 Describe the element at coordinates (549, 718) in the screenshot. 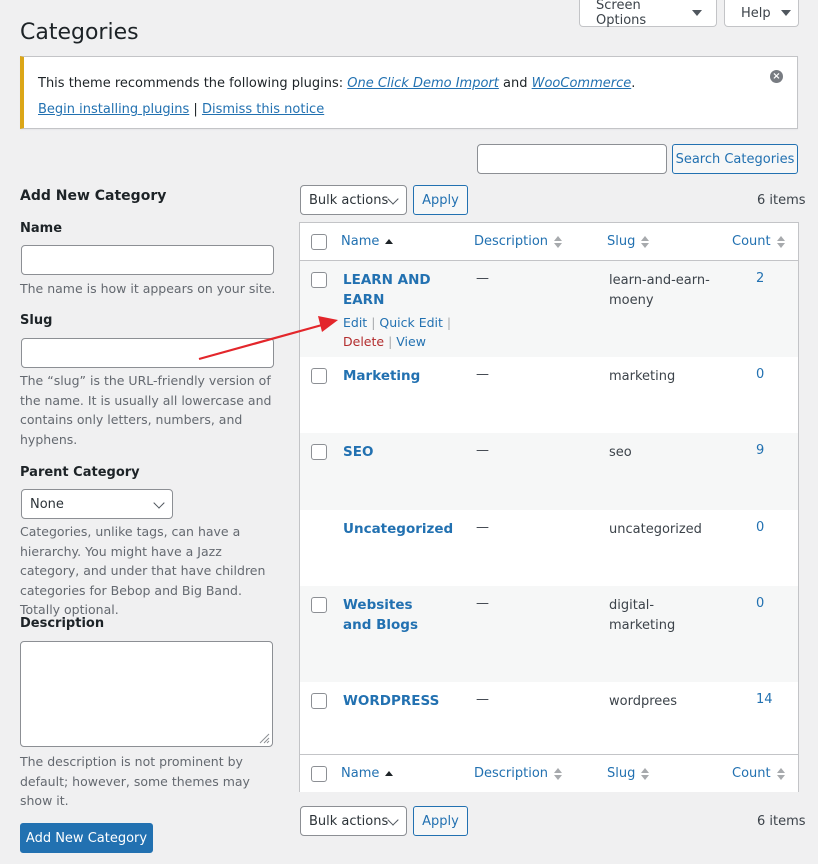

I see `table-row: WORDPRESS — wordprees 14` at that location.